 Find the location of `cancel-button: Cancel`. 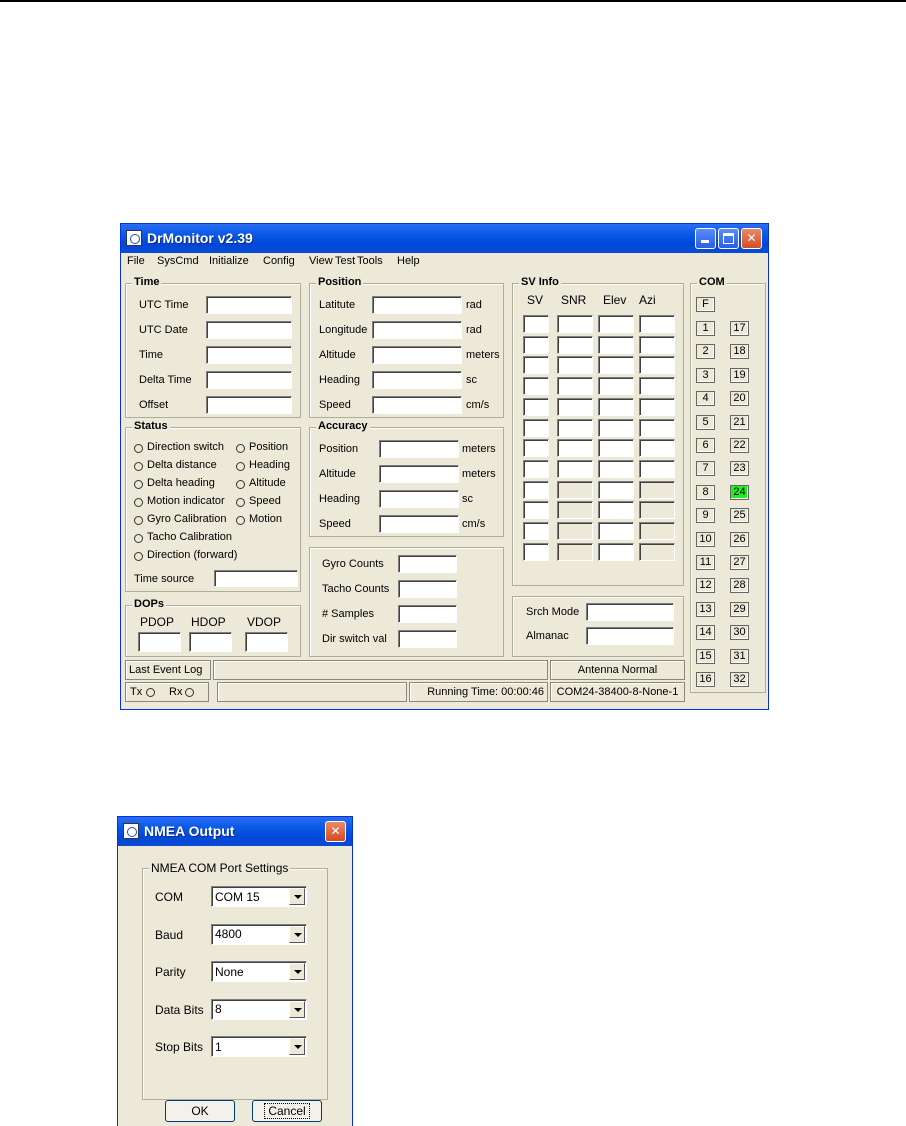

cancel-button: Cancel is located at coordinates (287, 1111).